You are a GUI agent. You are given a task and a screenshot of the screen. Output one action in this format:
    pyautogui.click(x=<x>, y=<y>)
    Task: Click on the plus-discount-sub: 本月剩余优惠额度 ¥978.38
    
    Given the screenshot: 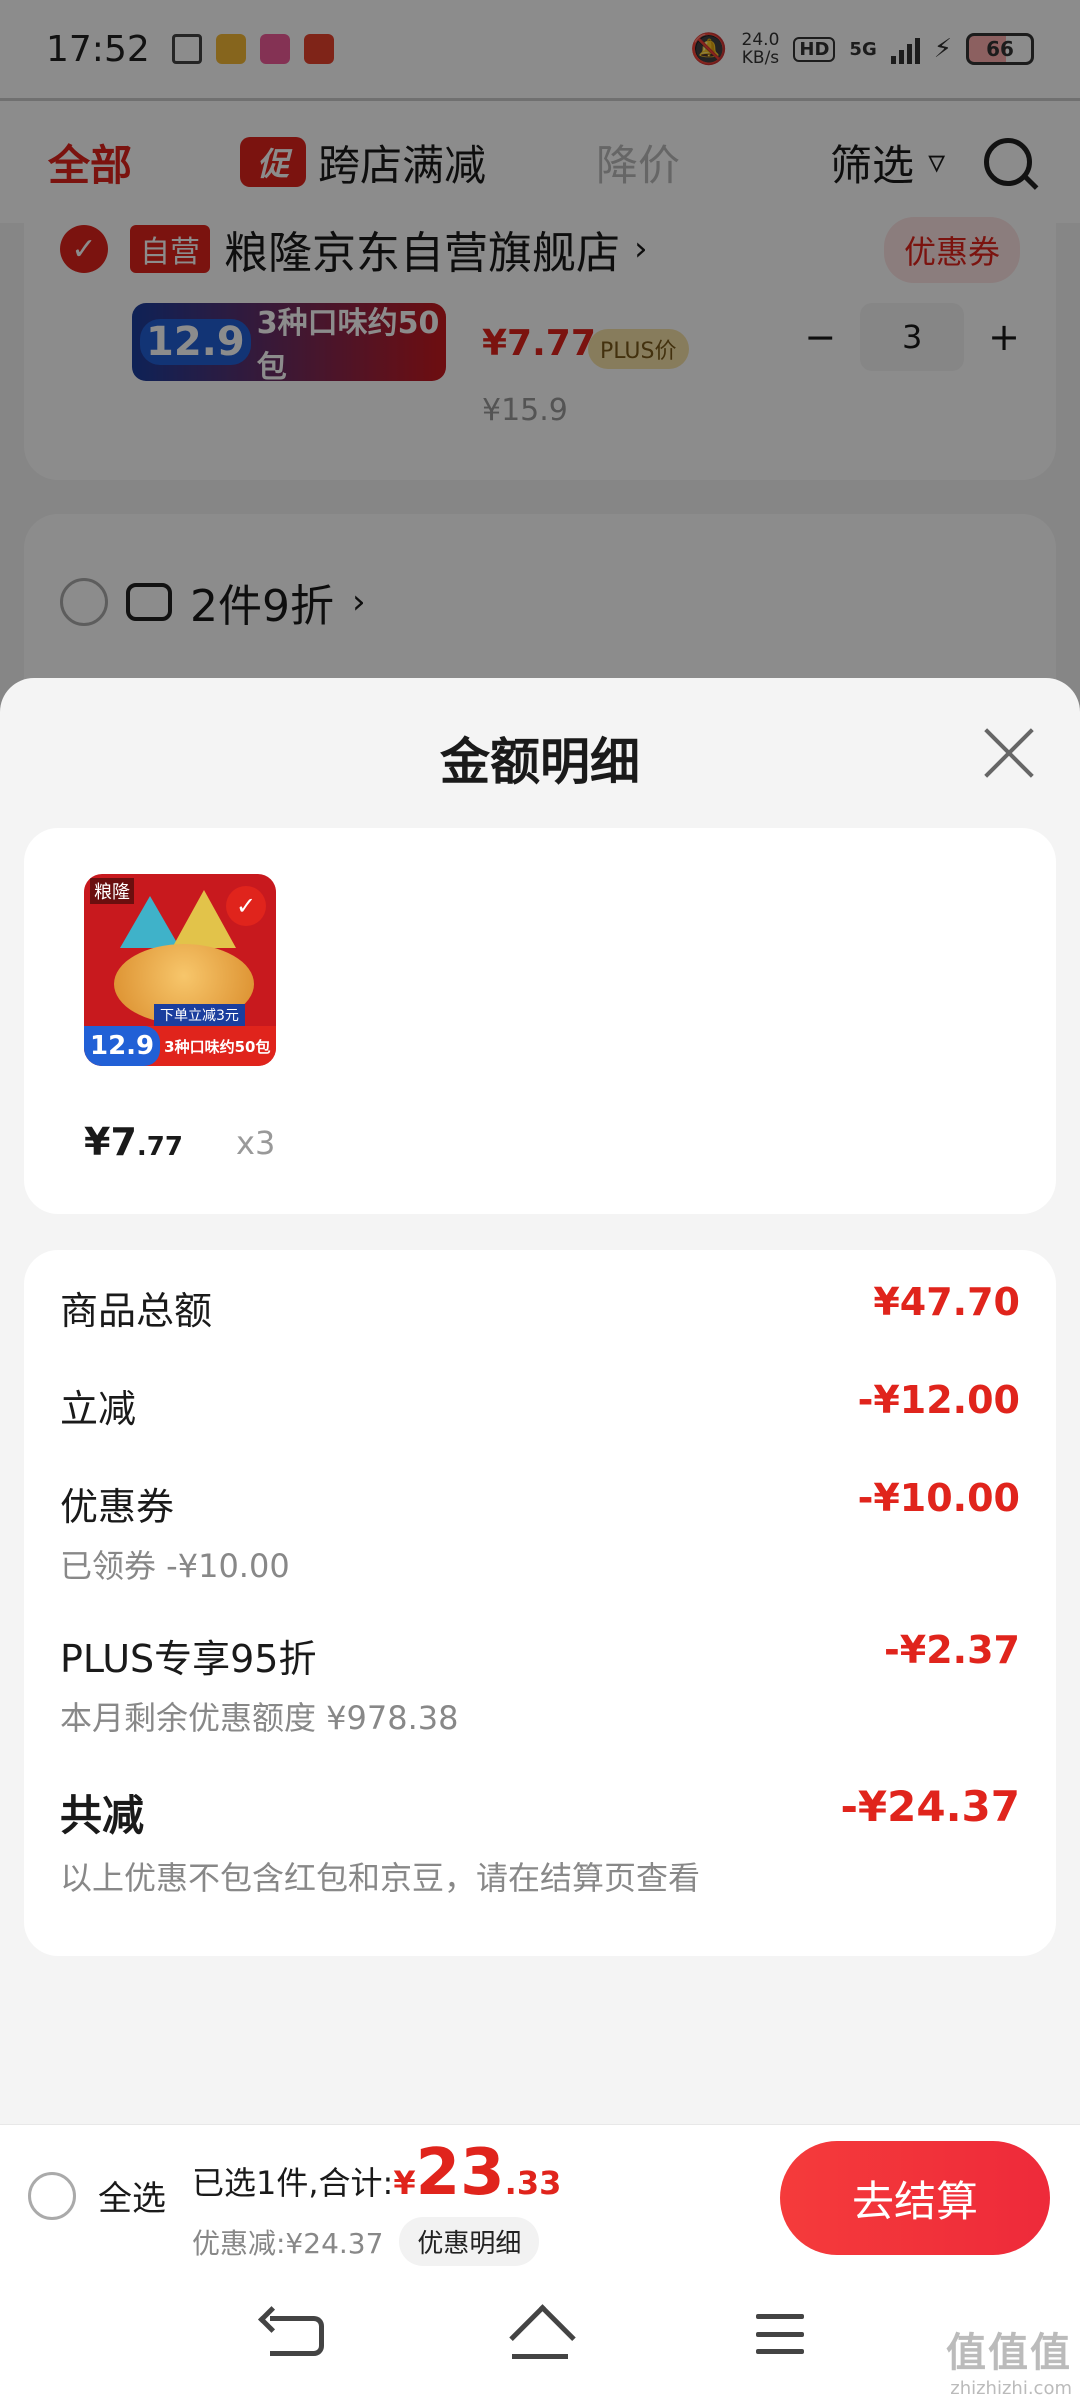 What is the action you would take?
    pyautogui.click(x=259, y=1718)
    